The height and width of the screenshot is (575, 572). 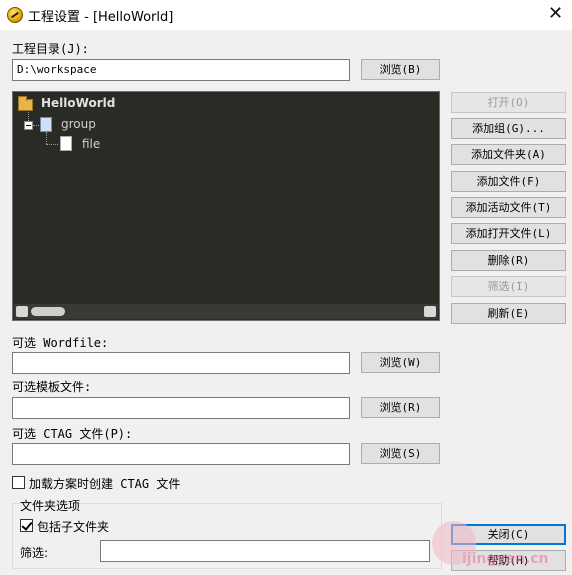 I want to click on browse-wordfile-button: 浏览(W), so click(x=400, y=362).